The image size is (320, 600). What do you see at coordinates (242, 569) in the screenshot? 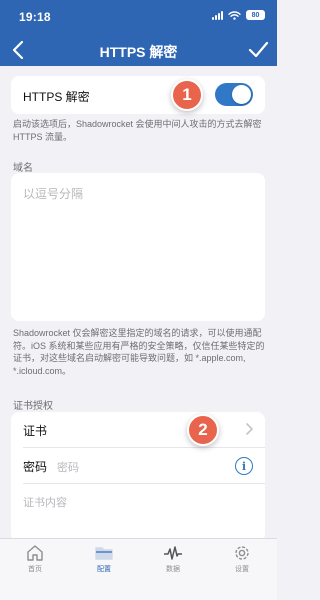
I see `tab-settings-label: 设置` at bounding box center [242, 569].